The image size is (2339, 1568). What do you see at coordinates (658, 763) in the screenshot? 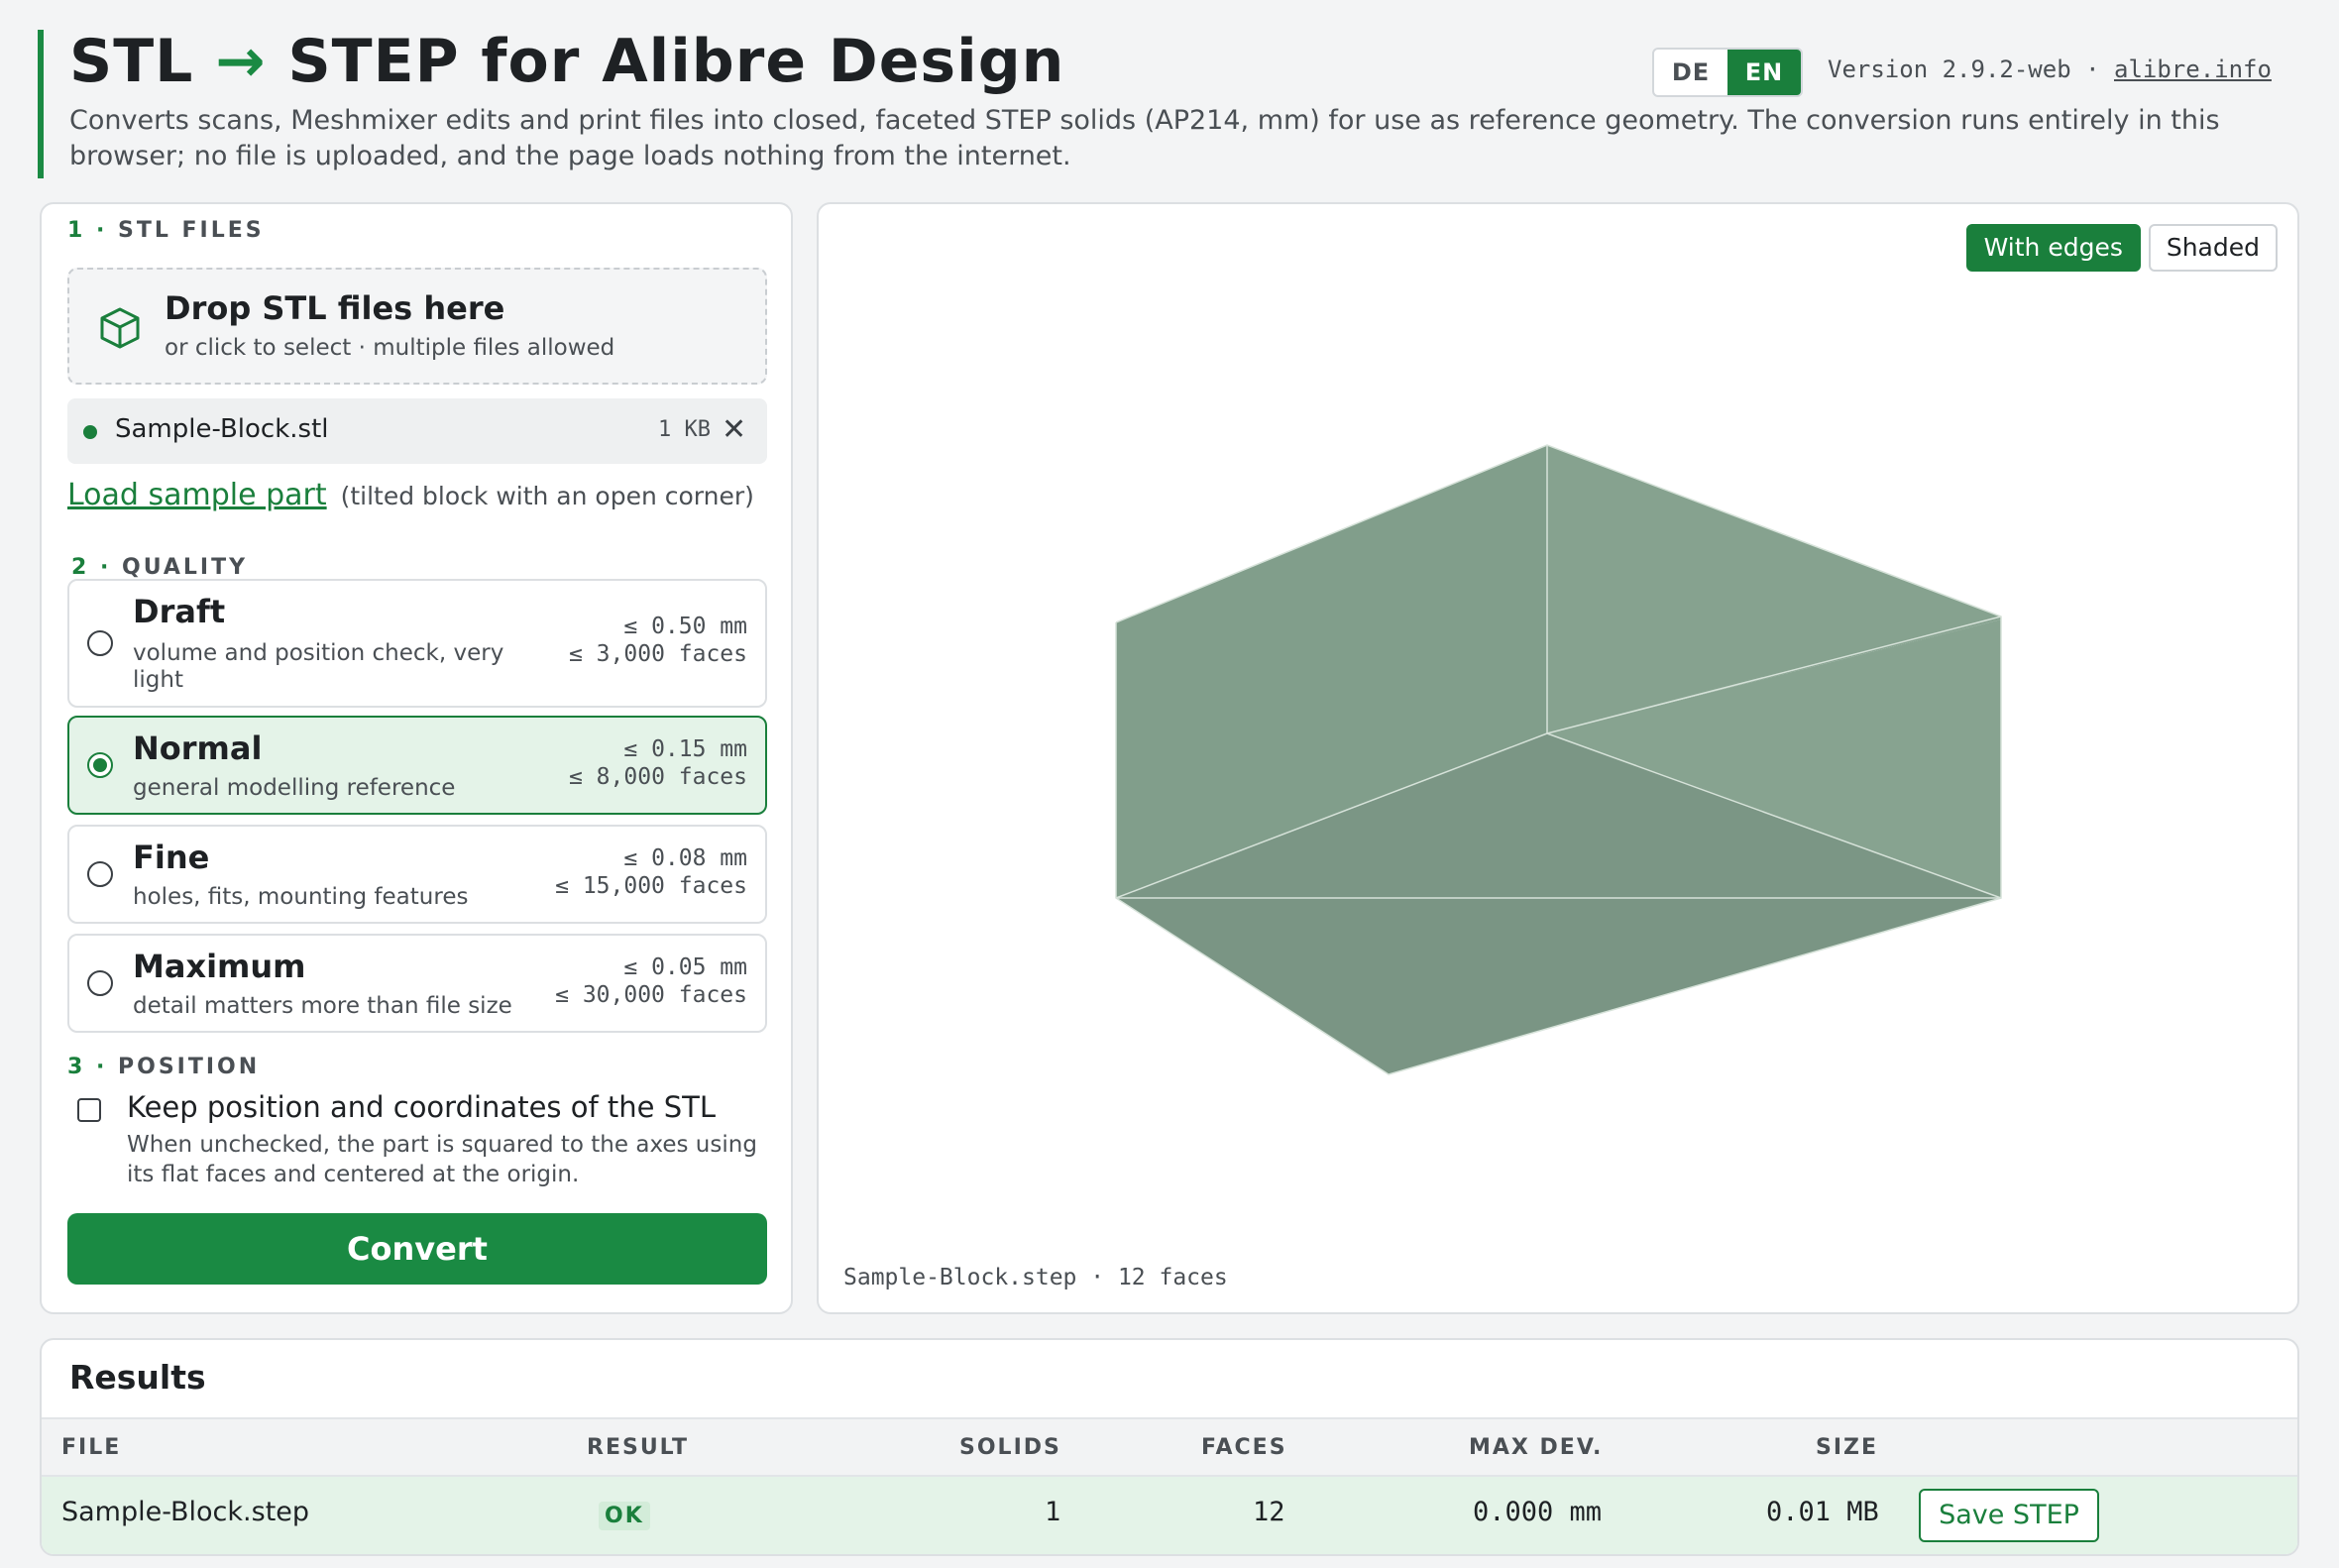
I see `option-limits: ≤ 0.15 mm ≤ 8,000 faces` at bounding box center [658, 763].